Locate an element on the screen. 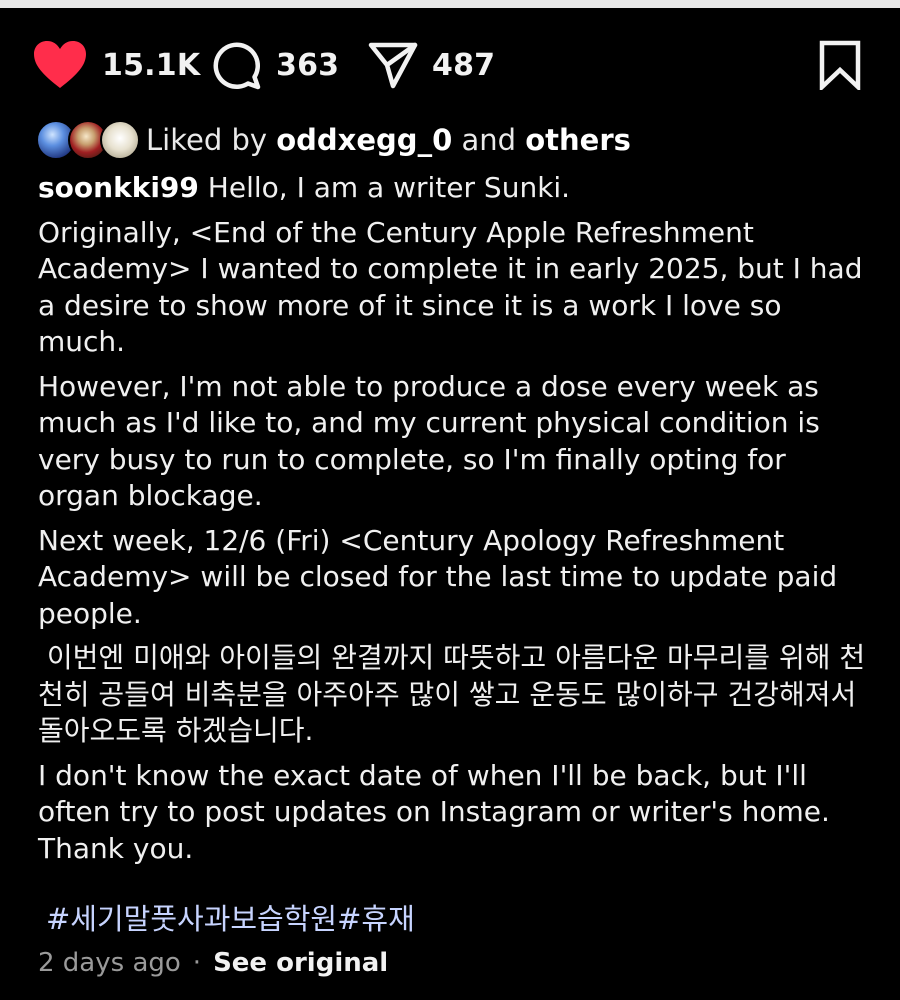 This screenshot has height=1000, width=900. heart-icon is located at coordinates (60, 64).